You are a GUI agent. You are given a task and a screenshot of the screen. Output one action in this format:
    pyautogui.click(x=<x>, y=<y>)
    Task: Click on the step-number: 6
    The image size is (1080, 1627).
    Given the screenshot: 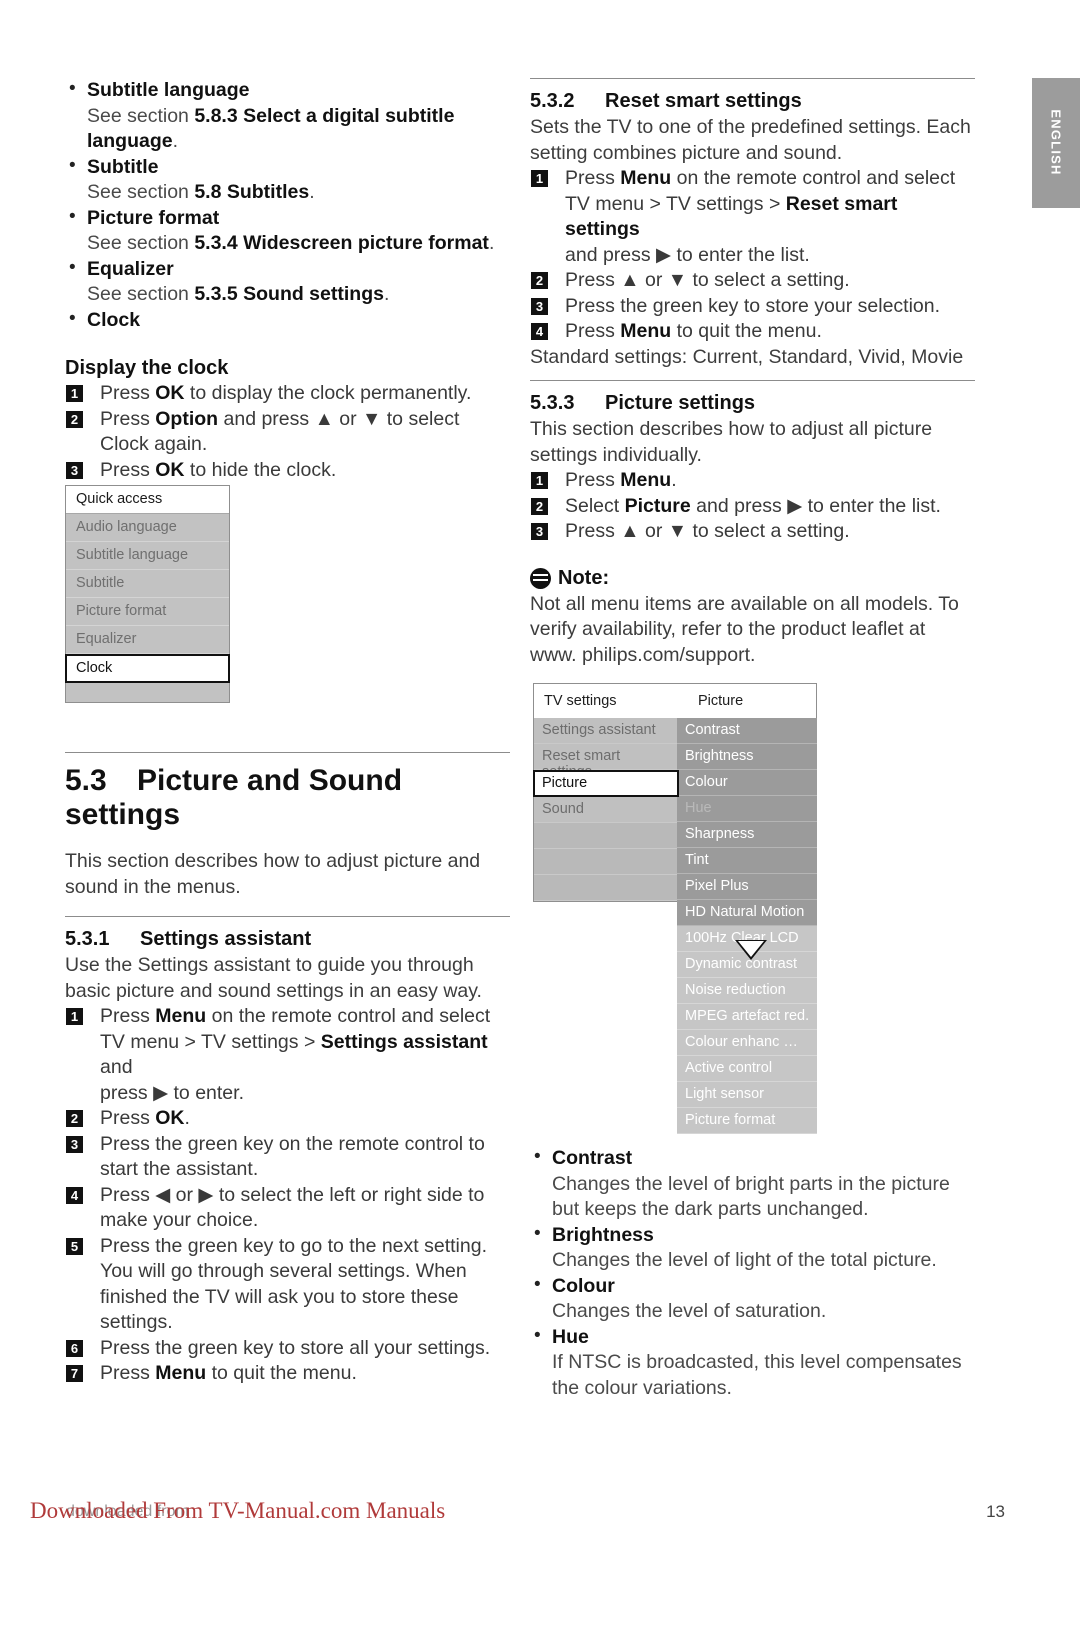 What is the action you would take?
    pyautogui.click(x=74, y=1348)
    